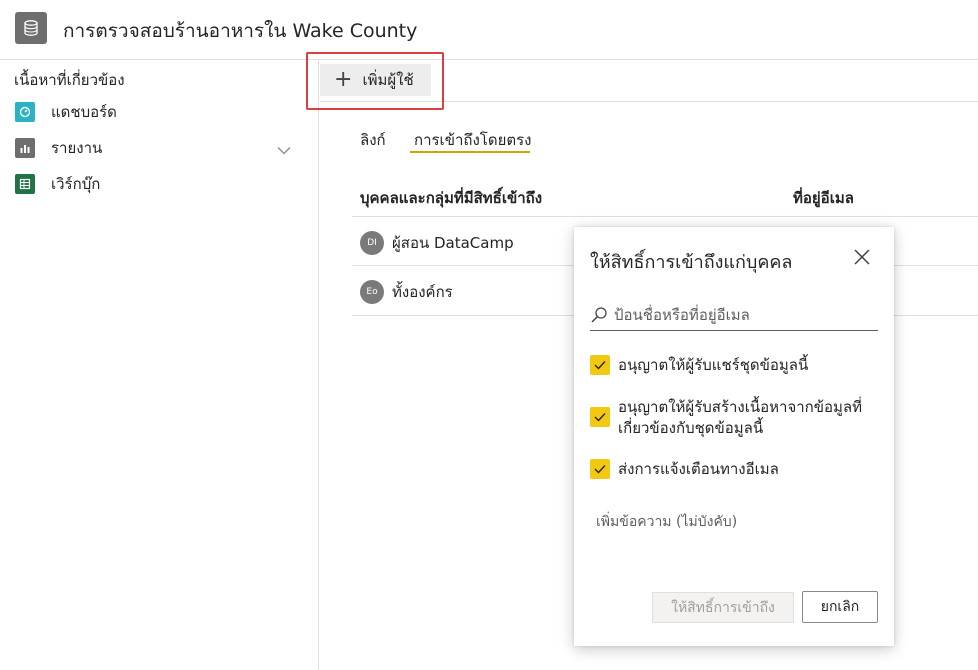  I want to click on sidebar-item-dashboard: แดชบอร์ด, so click(160, 112).